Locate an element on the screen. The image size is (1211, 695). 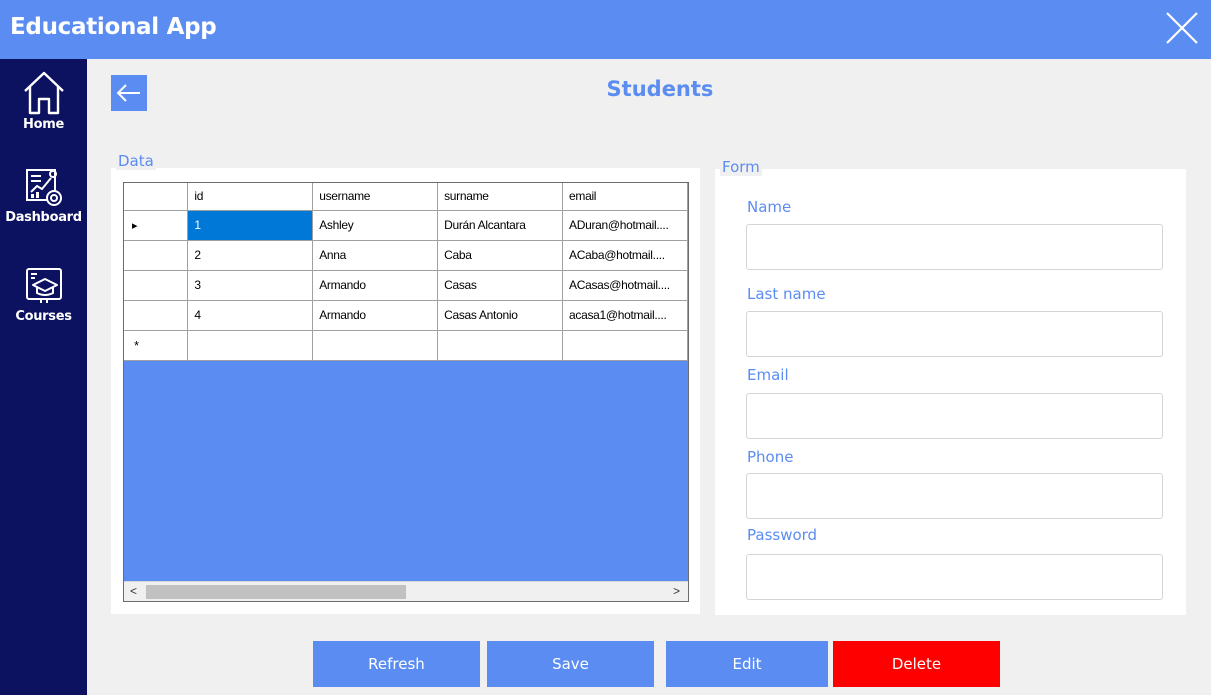
dashboard-icon is located at coordinates (43, 187).